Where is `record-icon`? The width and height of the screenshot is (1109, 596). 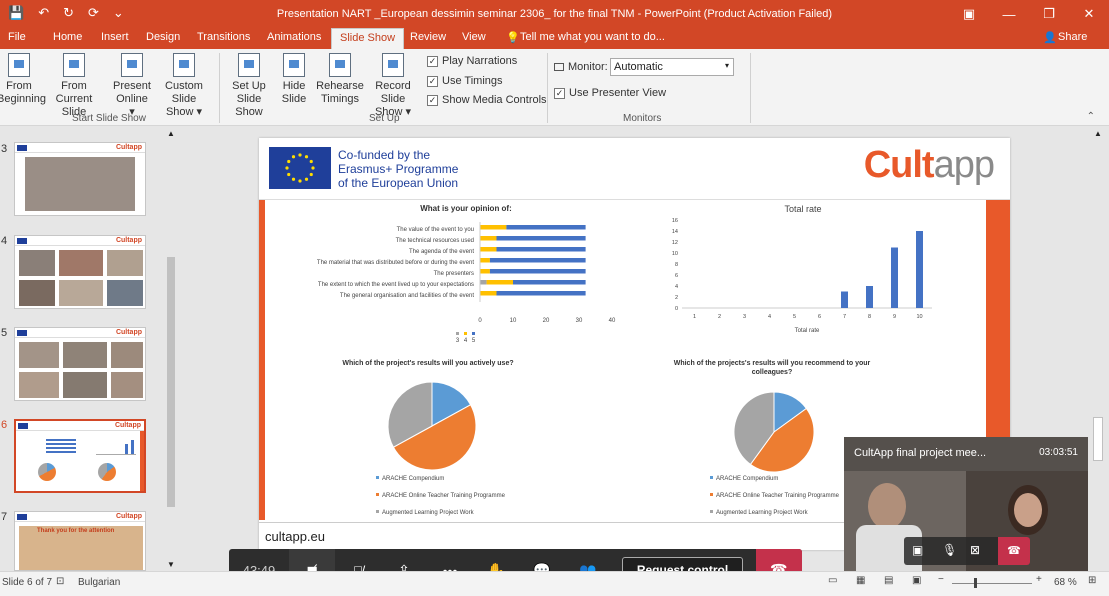
record-icon is located at coordinates (393, 65).